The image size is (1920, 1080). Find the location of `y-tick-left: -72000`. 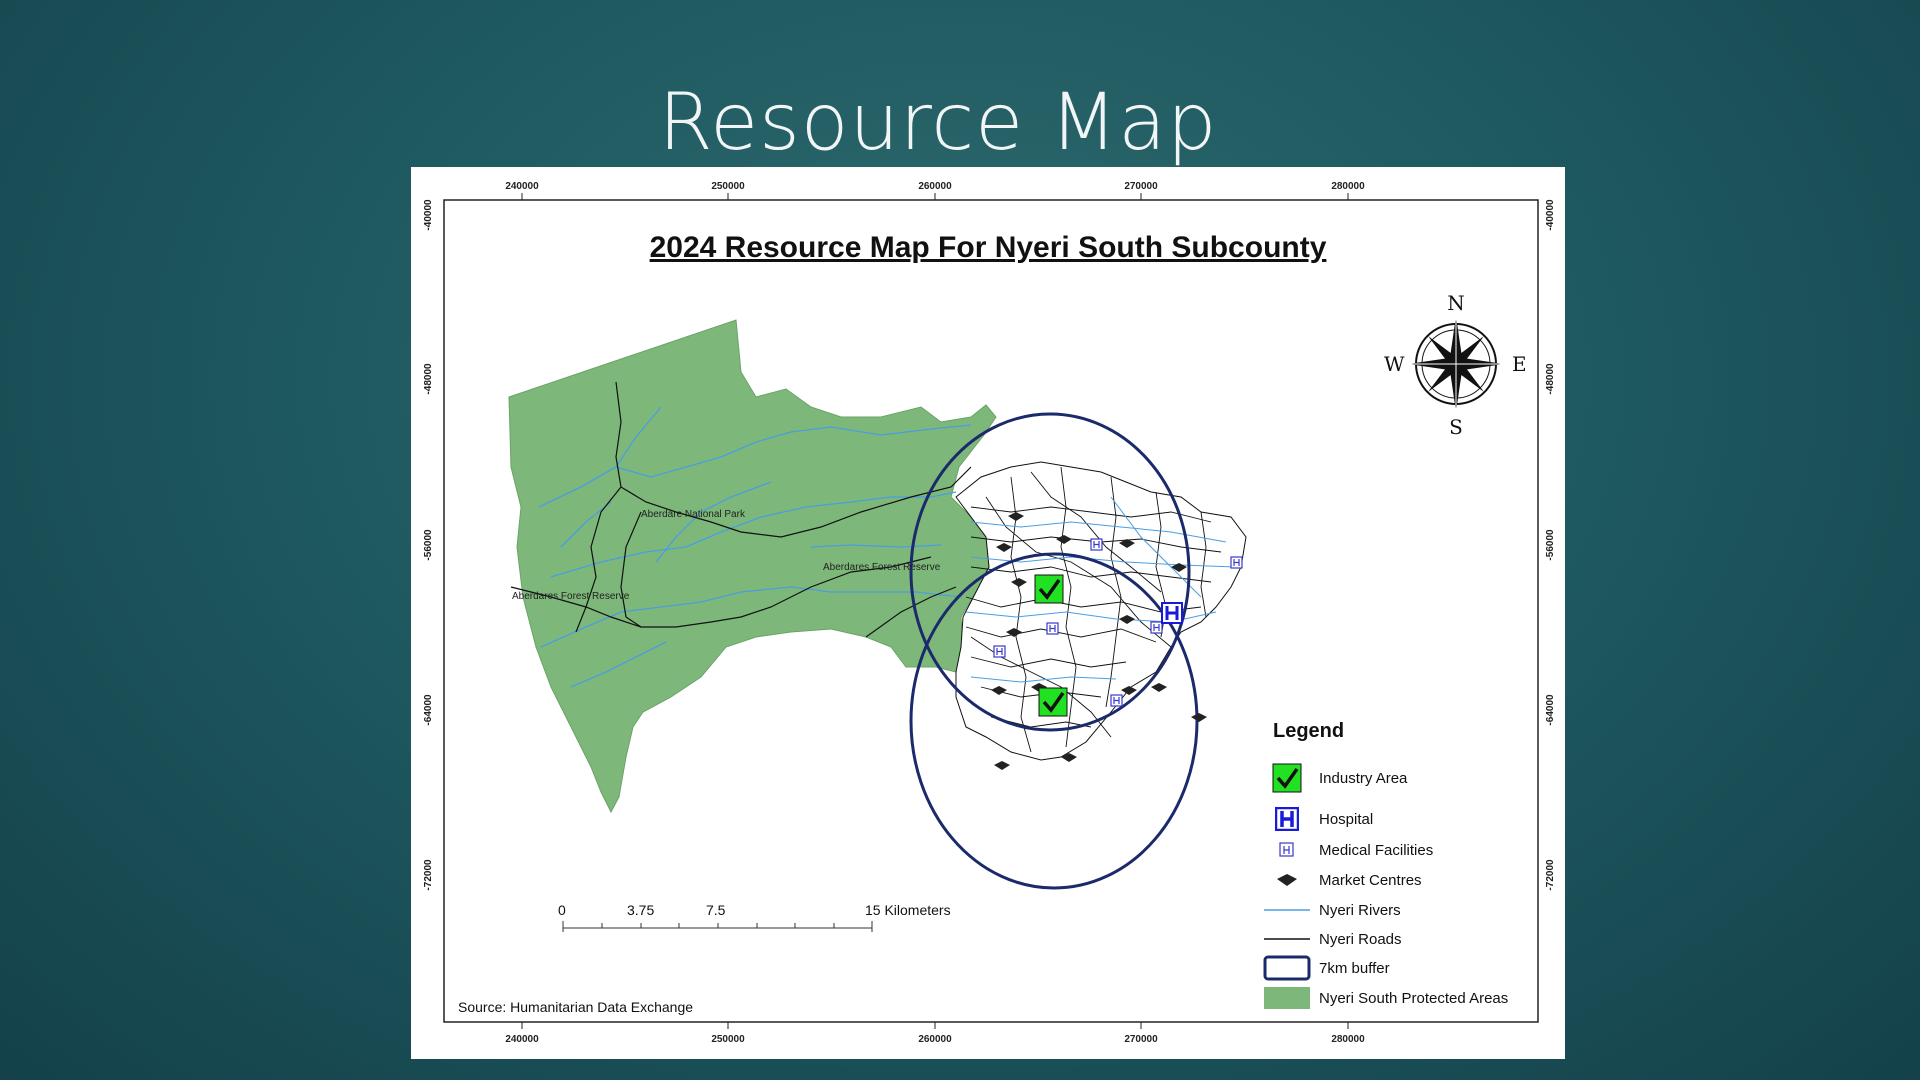

y-tick-left: -72000 is located at coordinates (428, 875).